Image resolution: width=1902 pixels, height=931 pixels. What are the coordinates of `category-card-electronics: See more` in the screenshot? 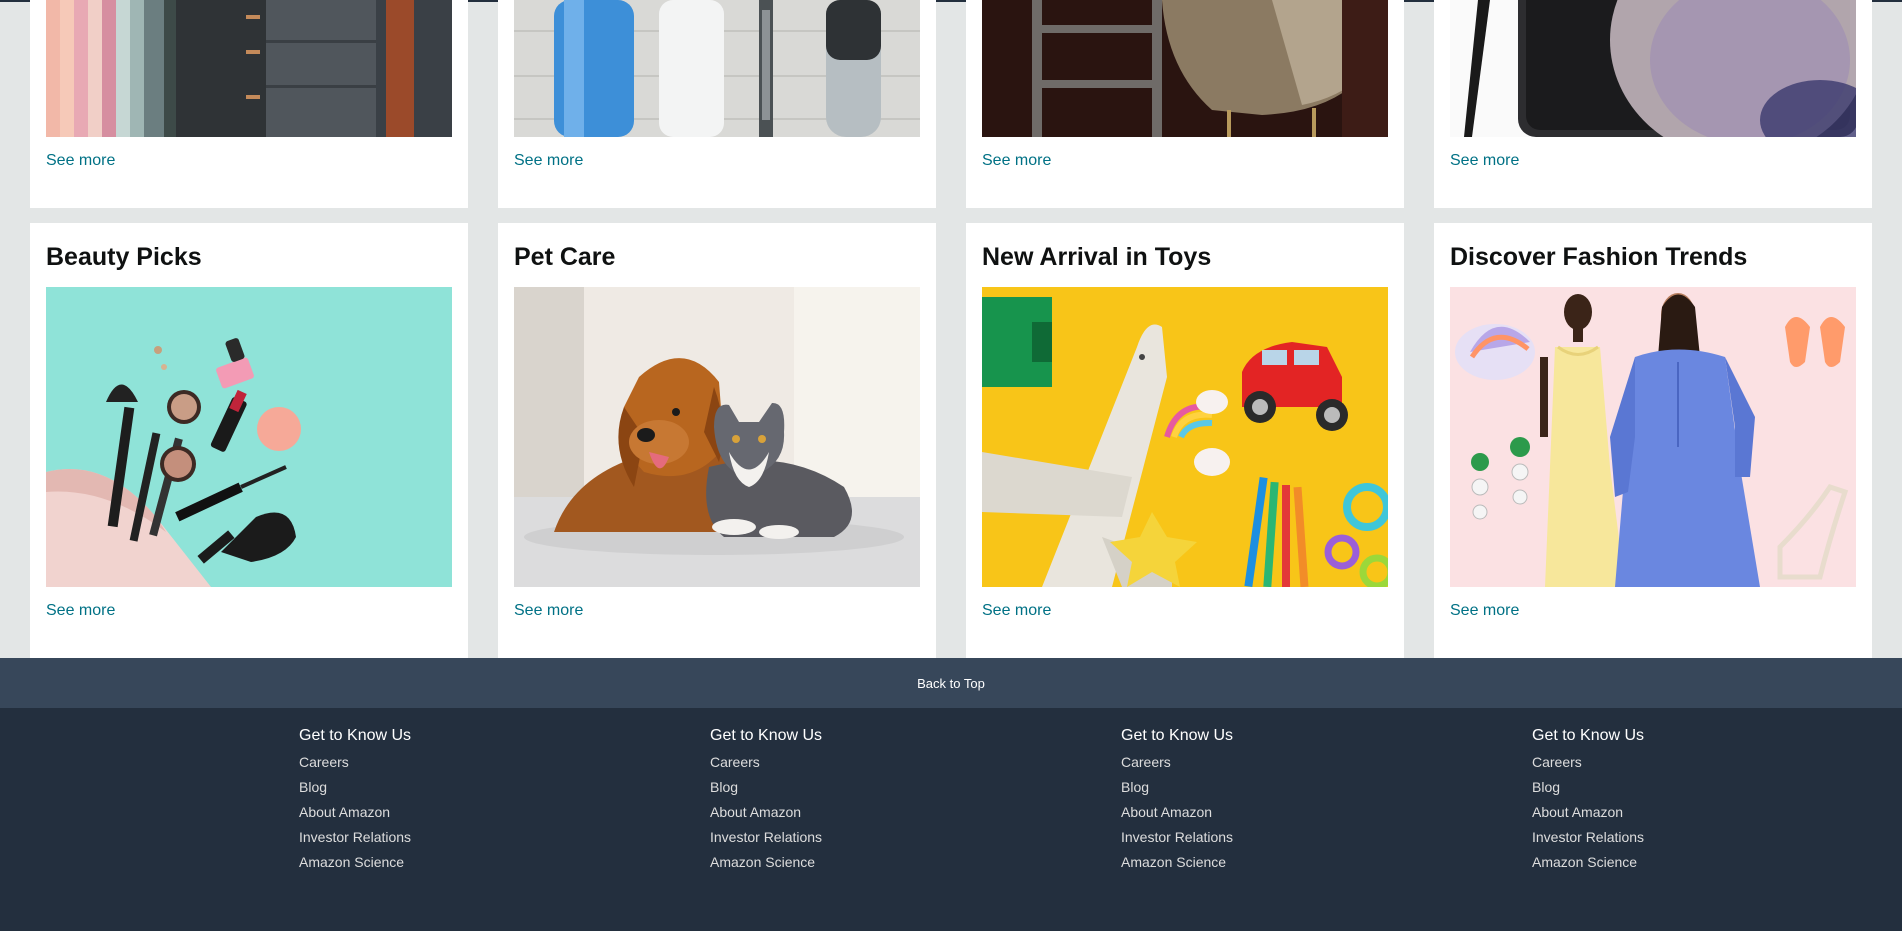 It's located at (1653, 104).